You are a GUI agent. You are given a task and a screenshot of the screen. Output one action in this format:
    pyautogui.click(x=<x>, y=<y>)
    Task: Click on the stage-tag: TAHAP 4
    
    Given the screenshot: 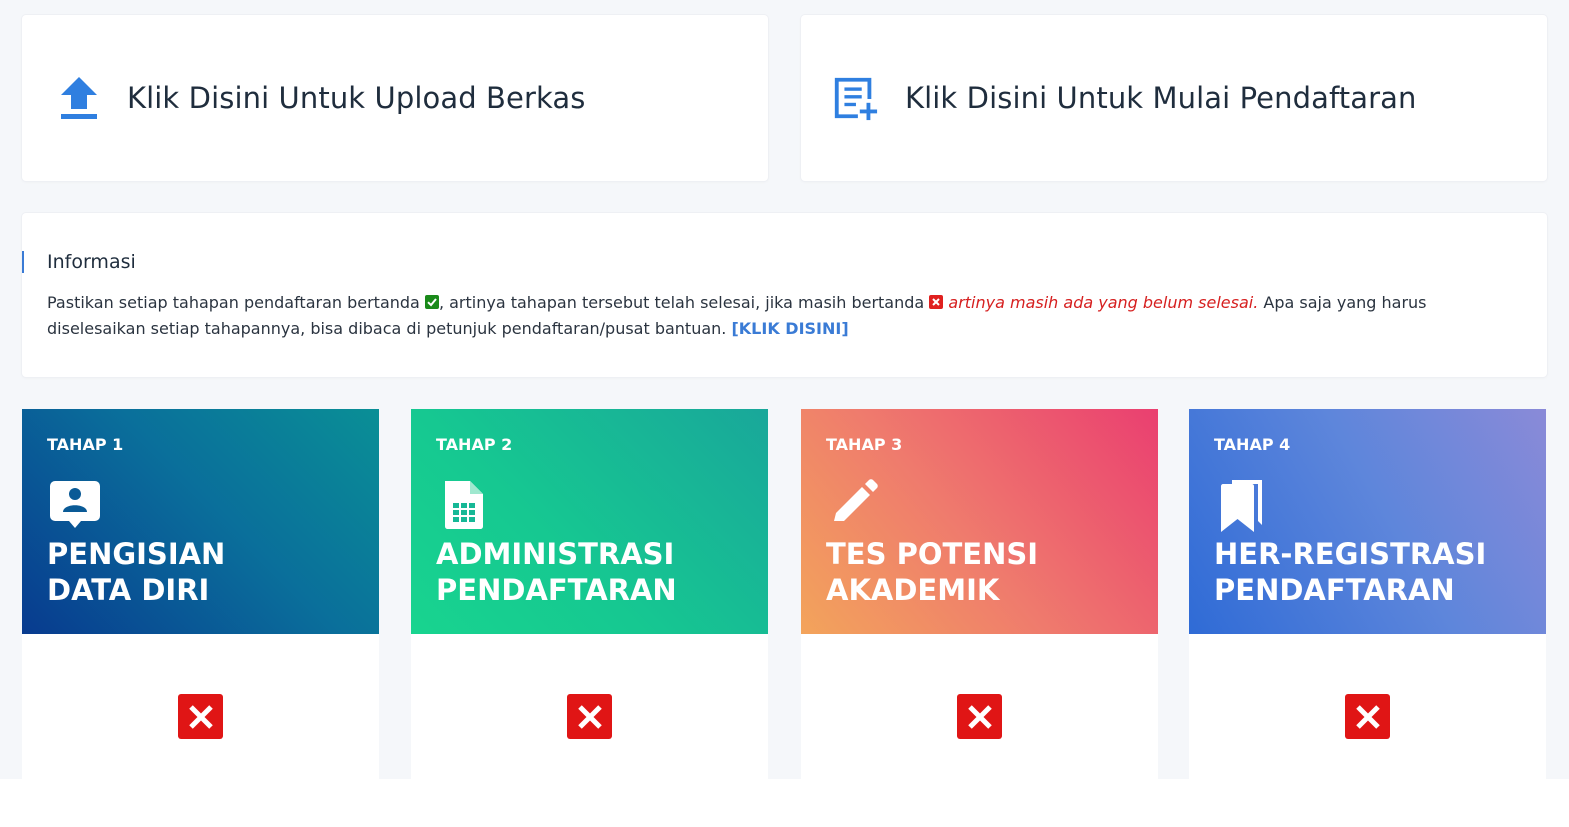 What is the action you would take?
    pyautogui.click(x=1252, y=444)
    